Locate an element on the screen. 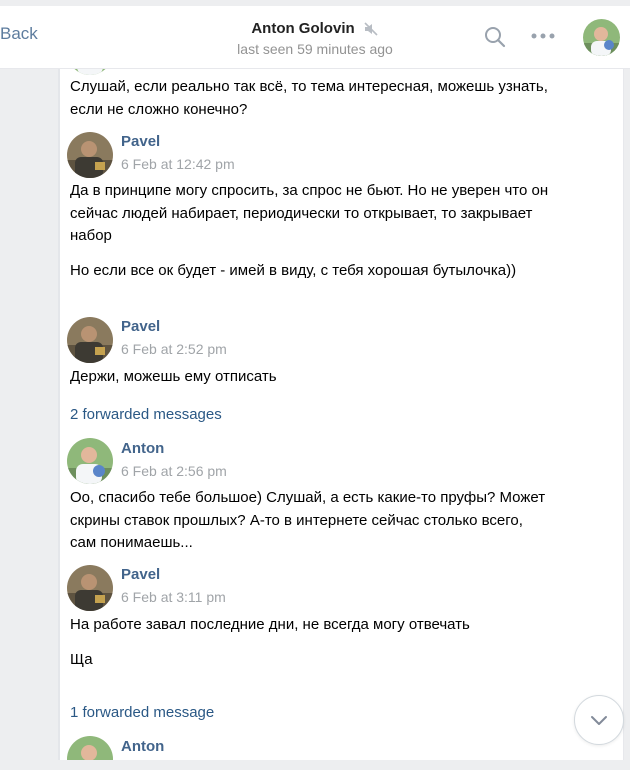 Image resolution: width=630 pixels, height=770 pixels. message-text: Держи, можешь ему отписать is located at coordinates (173, 376).